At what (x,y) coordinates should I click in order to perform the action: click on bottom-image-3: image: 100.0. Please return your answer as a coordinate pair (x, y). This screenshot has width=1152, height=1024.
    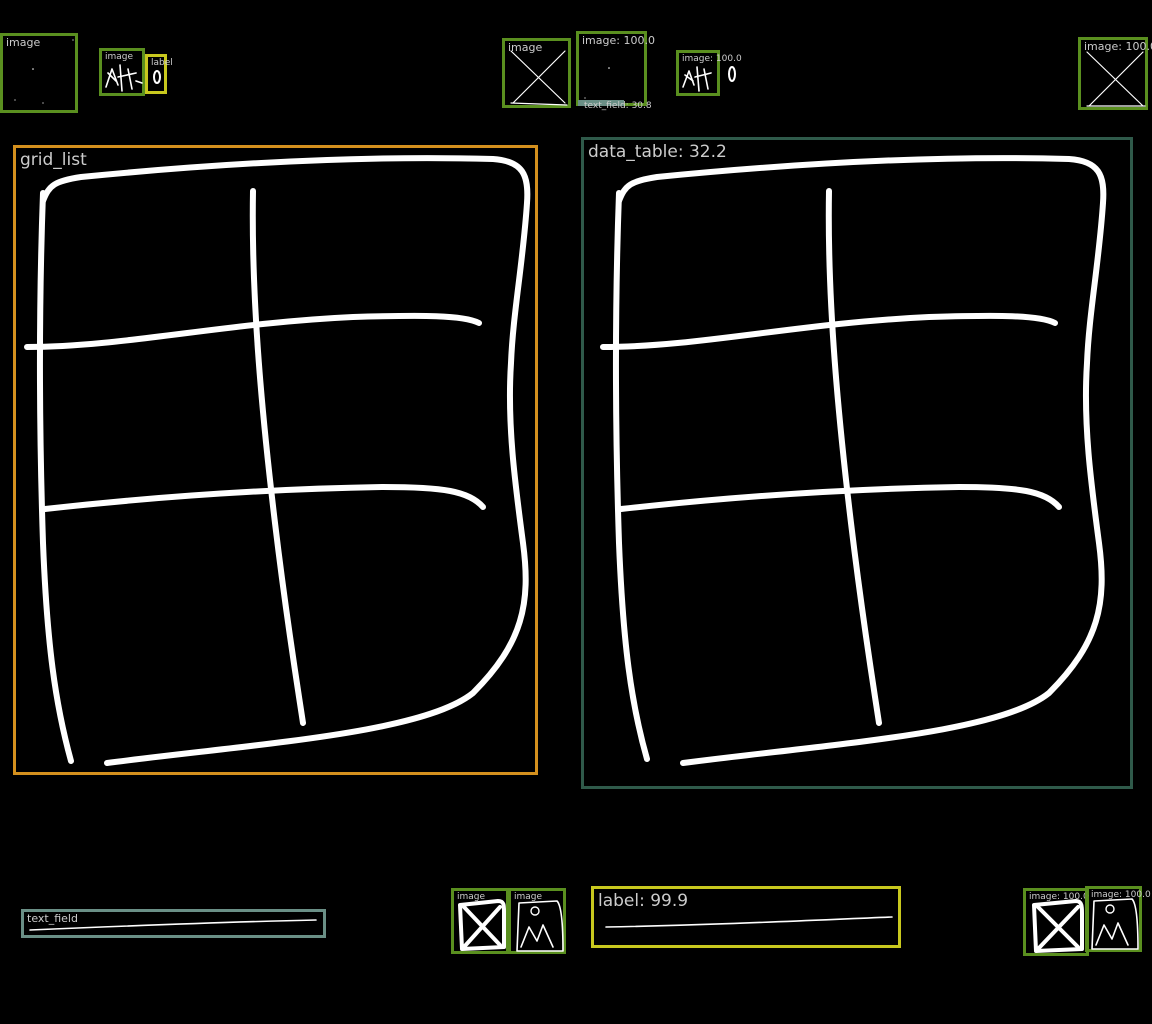
    Looking at the image, I should click on (1056, 922).